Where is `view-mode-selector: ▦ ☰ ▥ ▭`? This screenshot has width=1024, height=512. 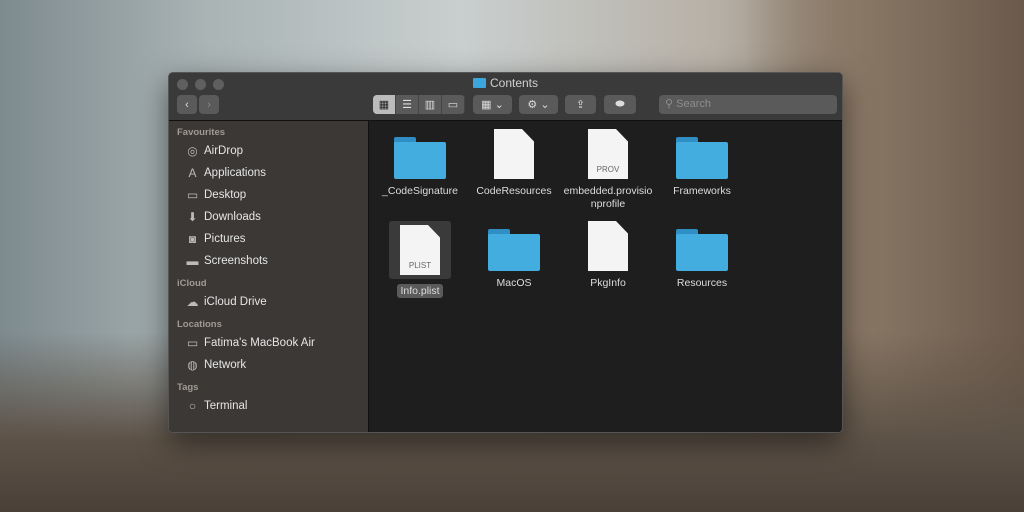 view-mode-selector: ▦ ☰ ▥ ▭ is located at coordinates (419, 104).